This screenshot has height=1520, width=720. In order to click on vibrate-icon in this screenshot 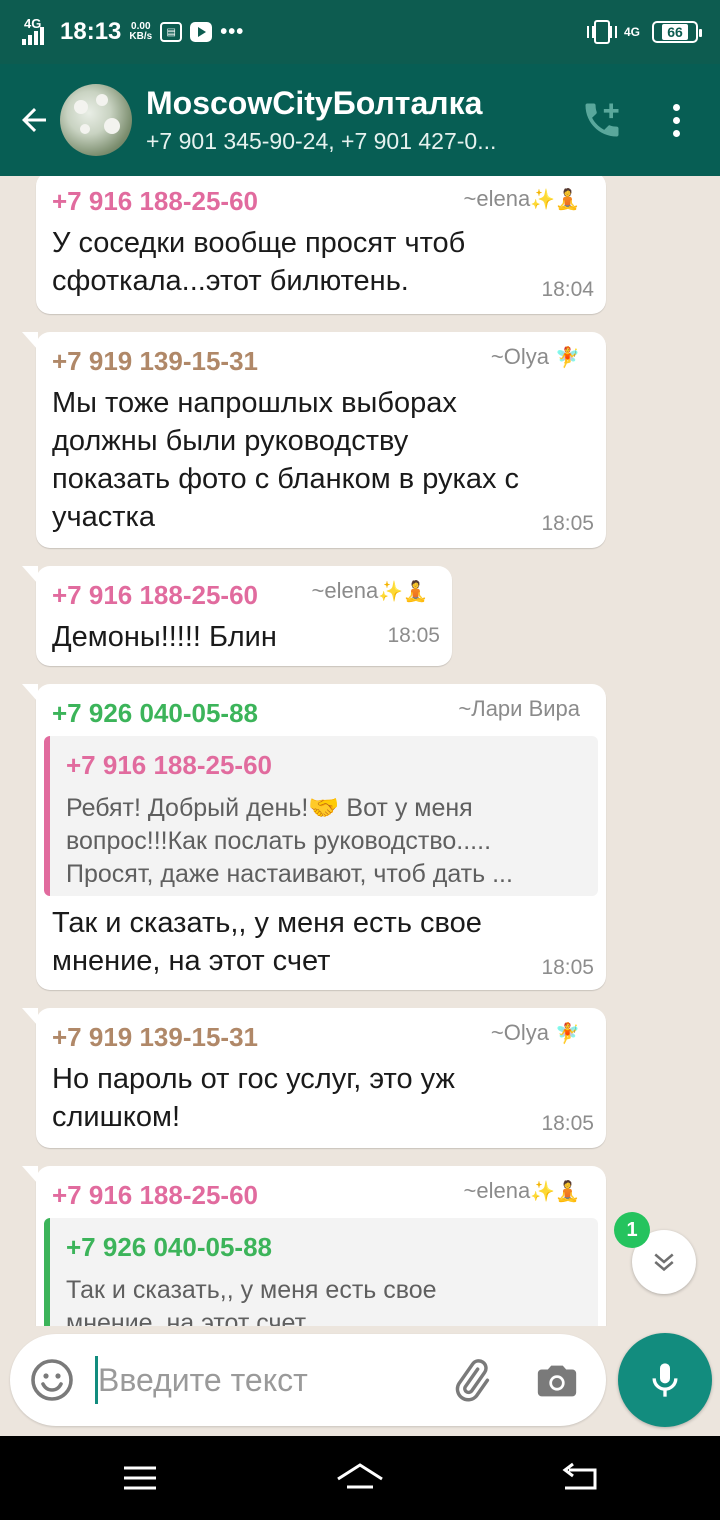, I will do `click(601, 32)`.